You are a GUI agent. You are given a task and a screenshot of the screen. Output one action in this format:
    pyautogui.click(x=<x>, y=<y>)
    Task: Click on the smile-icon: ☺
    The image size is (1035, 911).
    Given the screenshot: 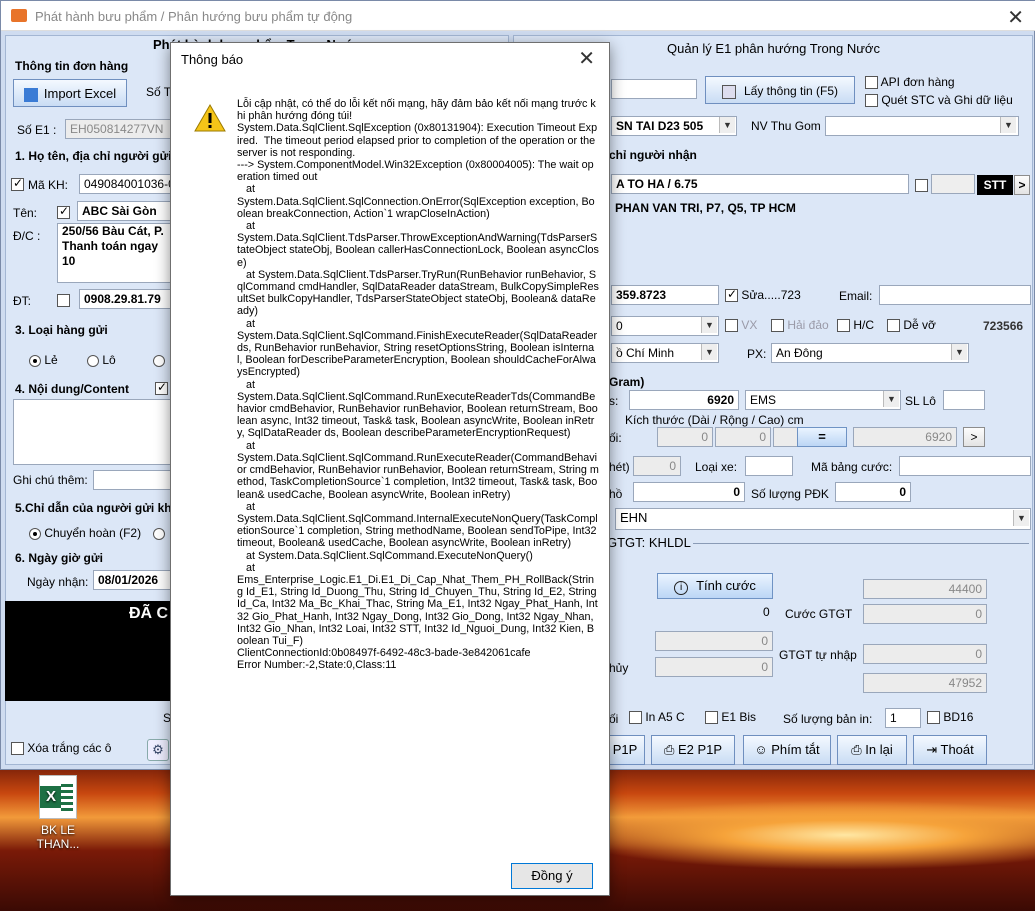 What is the action you would take?
    pyautogui.click(x=761, y=749)
    